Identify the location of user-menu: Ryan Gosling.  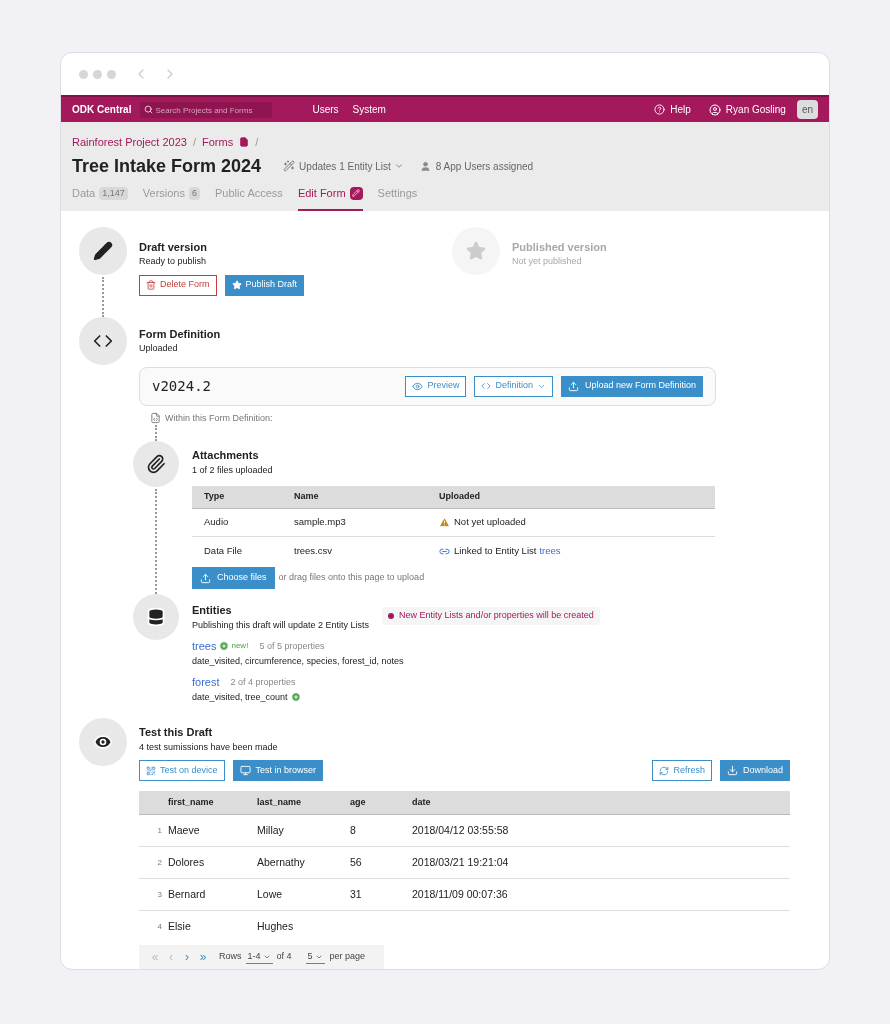
(755, 109).